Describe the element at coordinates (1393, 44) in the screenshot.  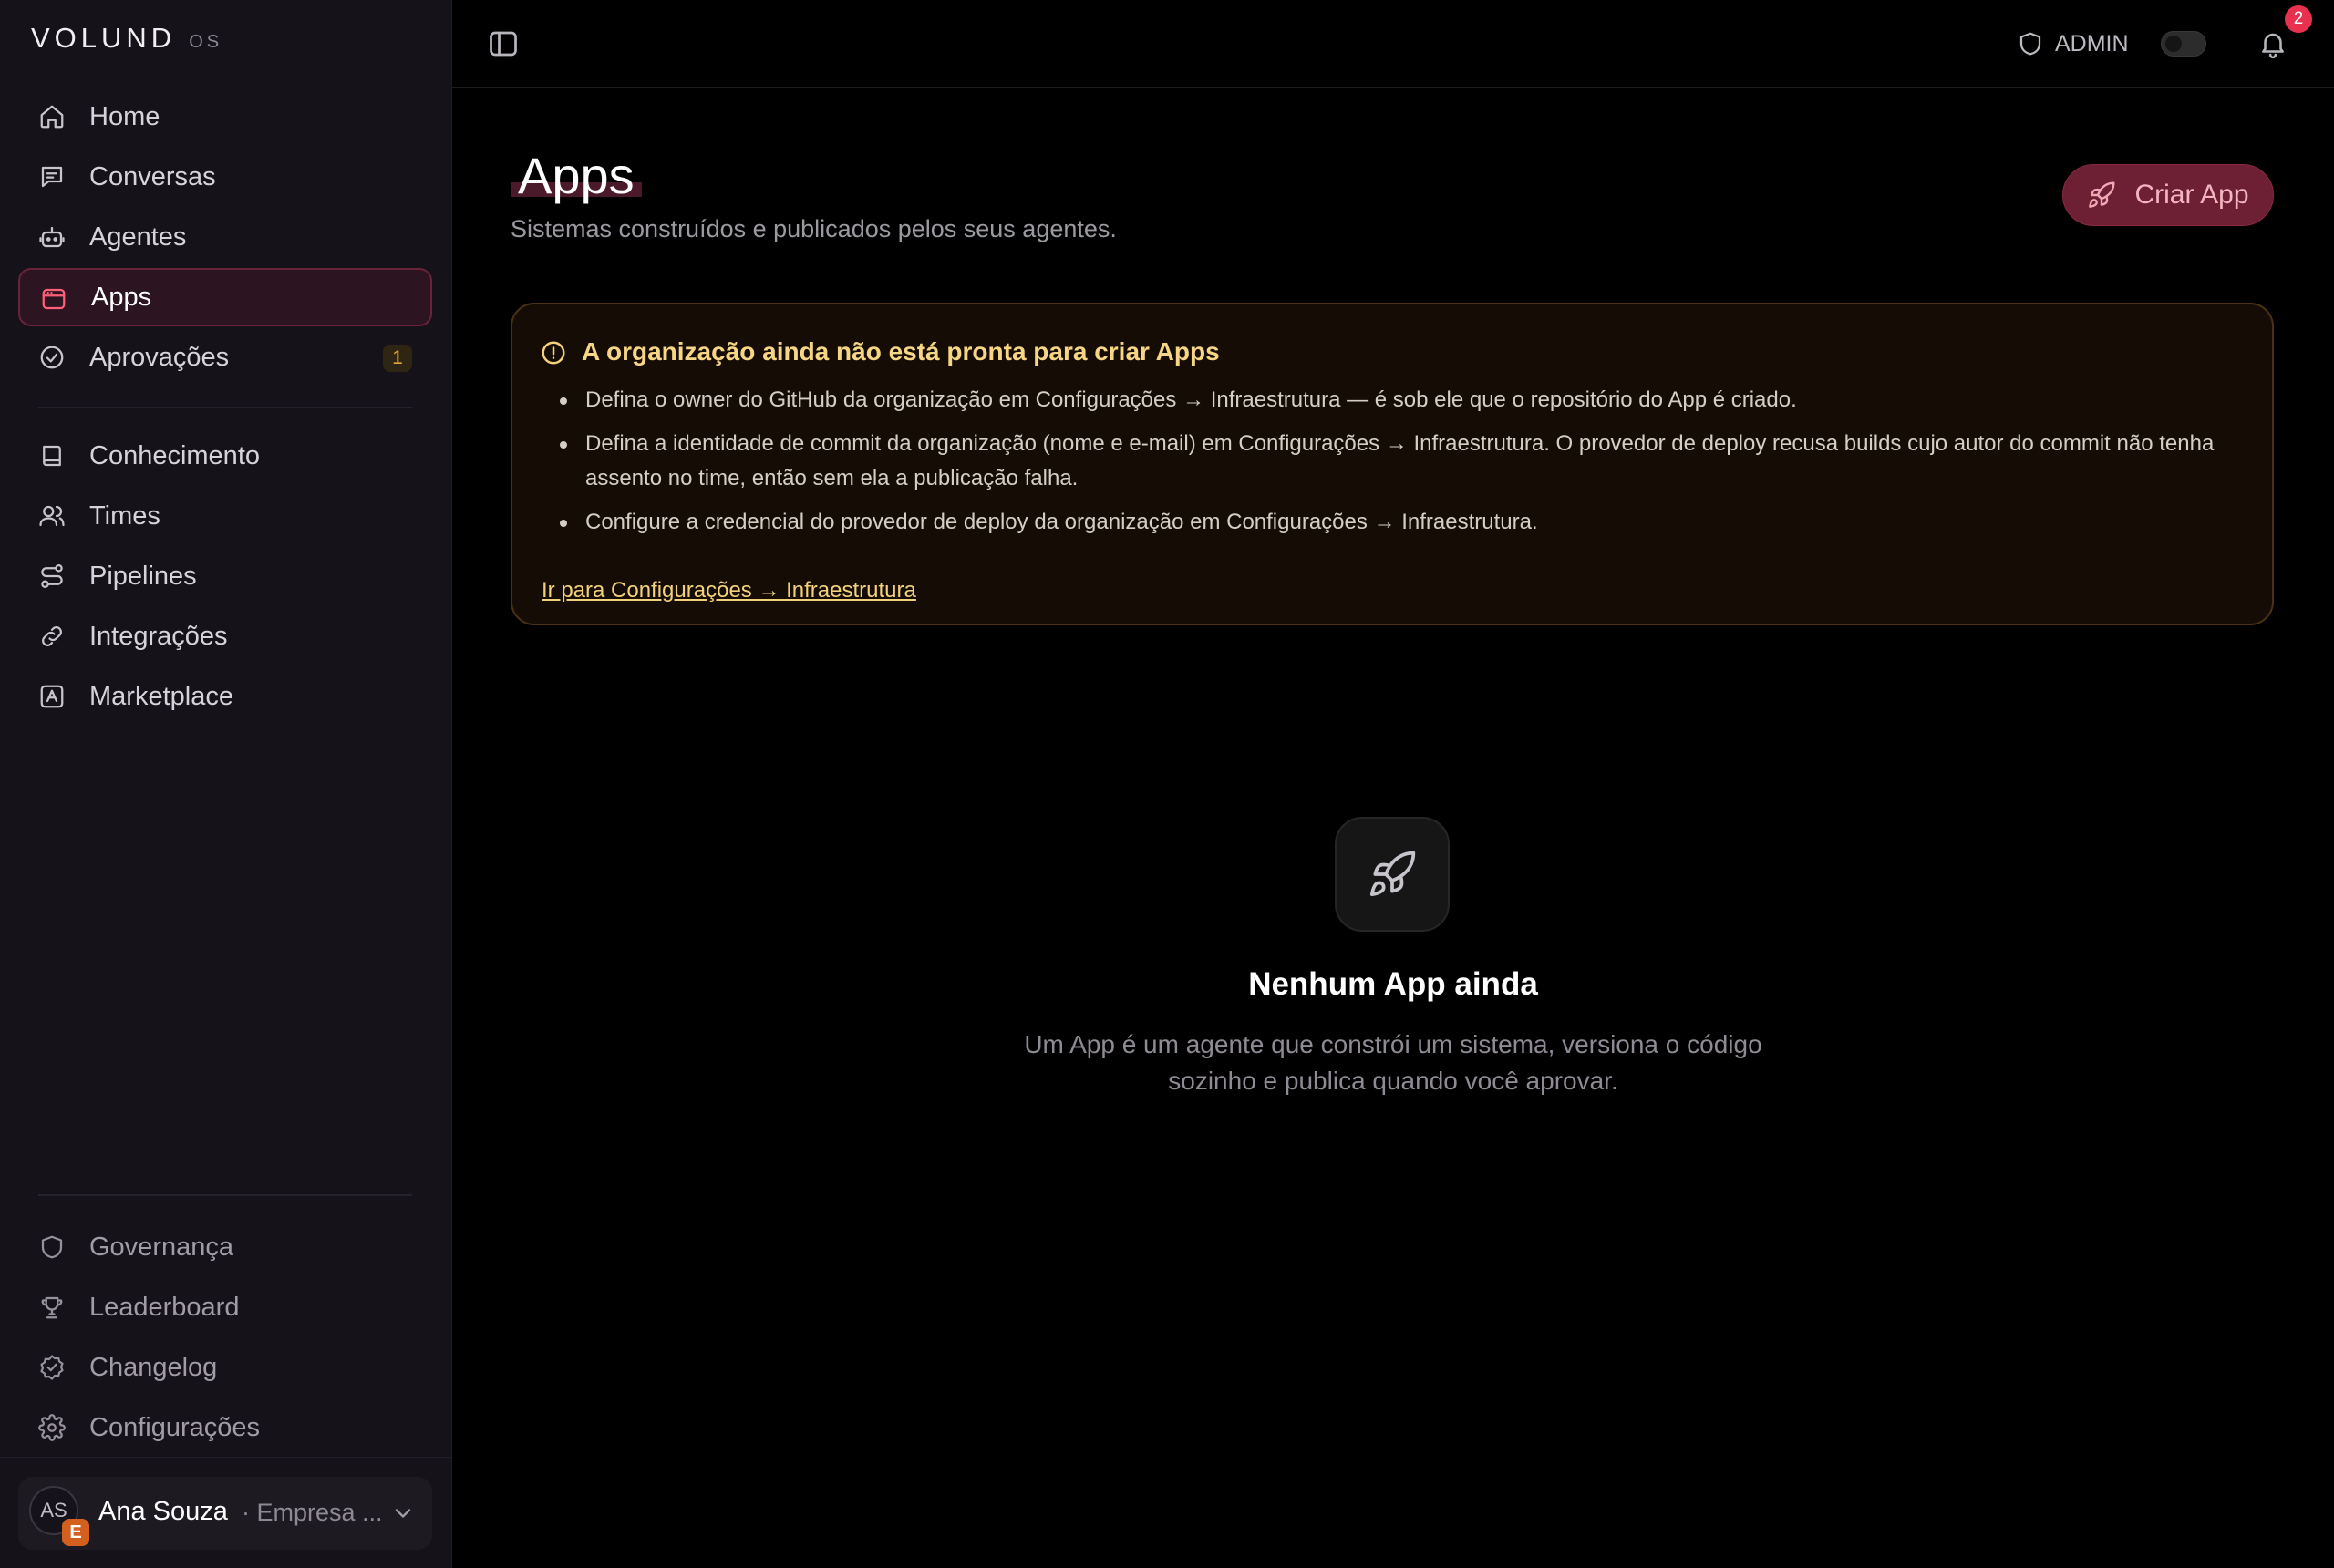
I see `topbar: ADMIN 2` at that location.